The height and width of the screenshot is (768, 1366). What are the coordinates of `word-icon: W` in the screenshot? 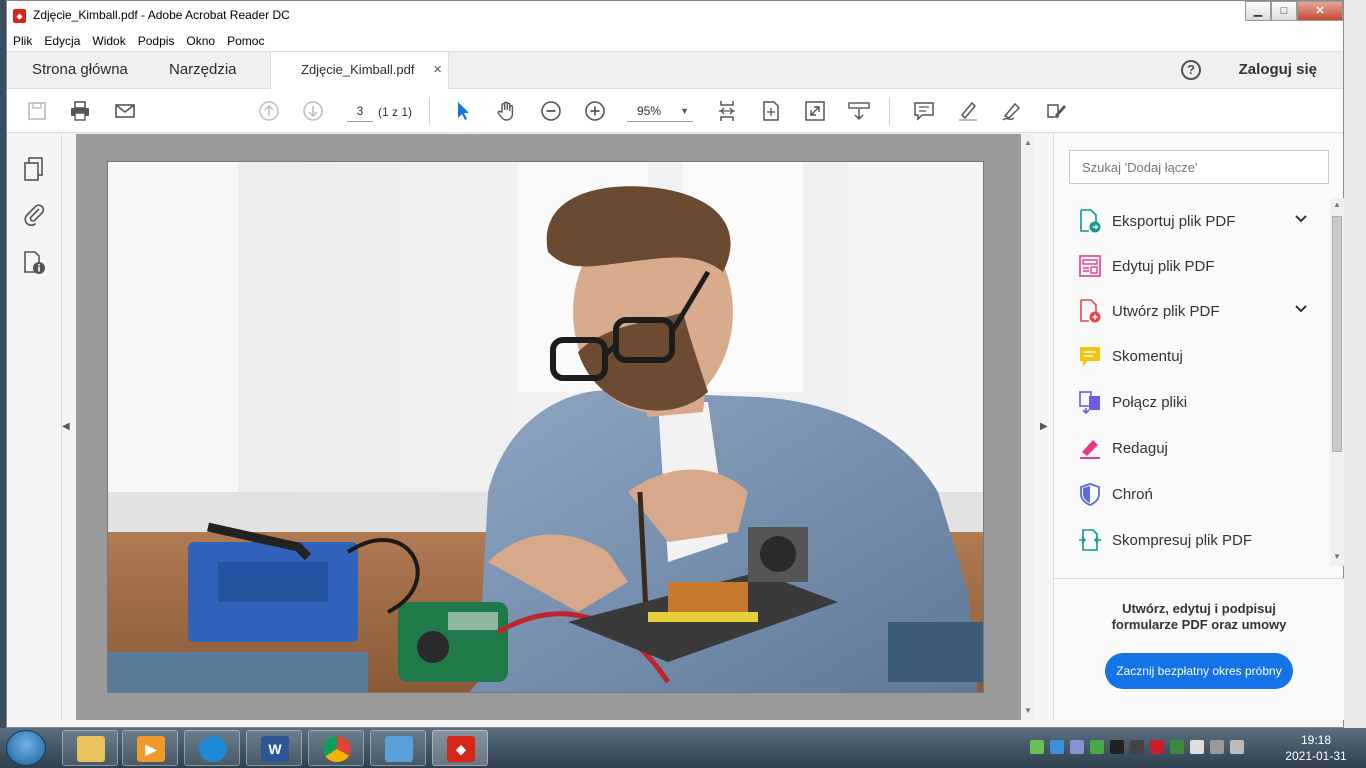 It's located at (275, 749).